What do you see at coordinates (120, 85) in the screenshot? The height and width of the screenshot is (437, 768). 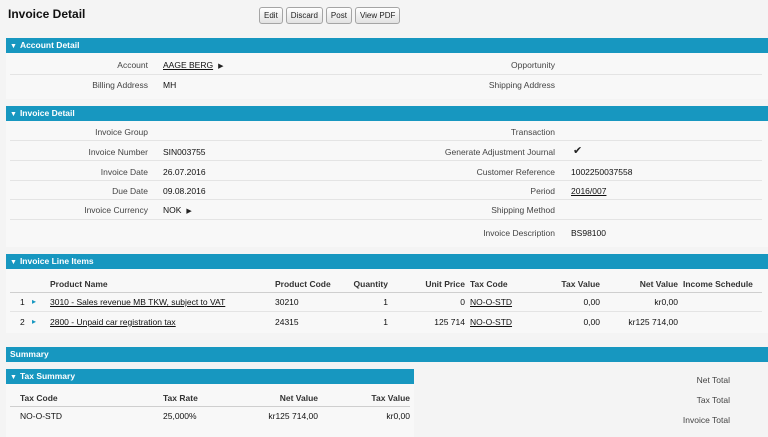 I see `billing-address-label: Billing Address` at bounding box center [120, 85].